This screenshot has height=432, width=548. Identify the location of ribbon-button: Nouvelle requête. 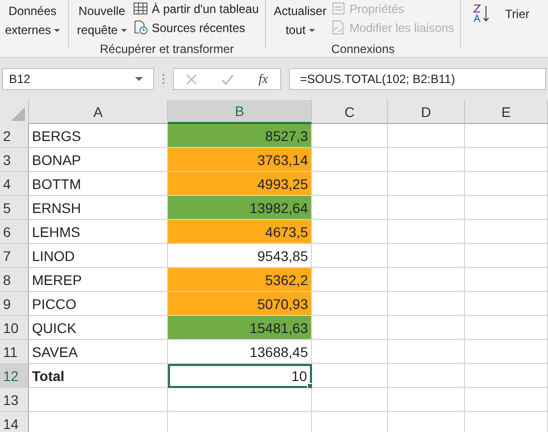
(102, 21).